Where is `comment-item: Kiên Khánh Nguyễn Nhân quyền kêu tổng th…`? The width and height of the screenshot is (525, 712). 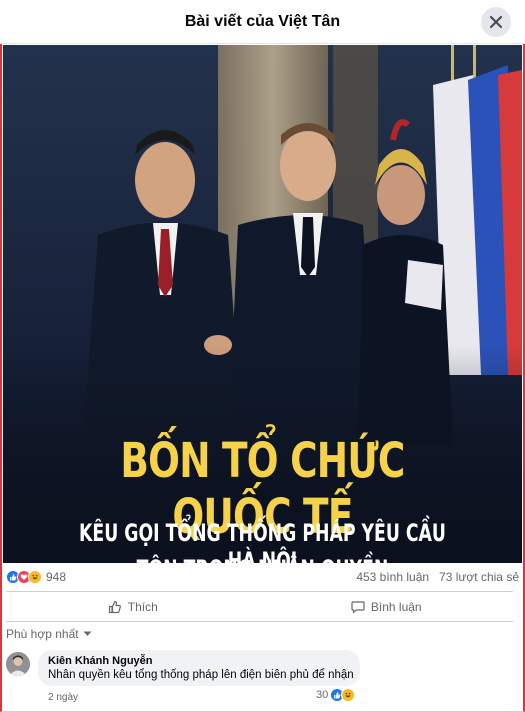
comment-item: Kiên Khánh Nguyễn Nhân quyền kêu tổng th… is located at coordinates (262, 680).